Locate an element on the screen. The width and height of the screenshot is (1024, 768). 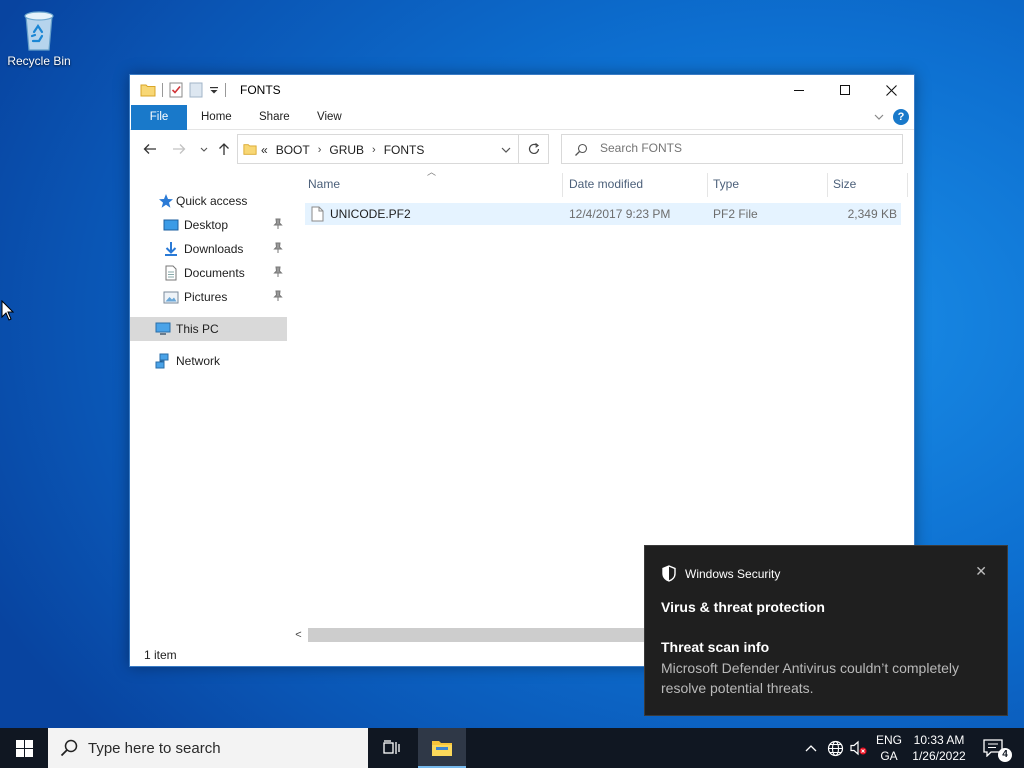
up-arrow-icon is located at coordinates (224, 149).